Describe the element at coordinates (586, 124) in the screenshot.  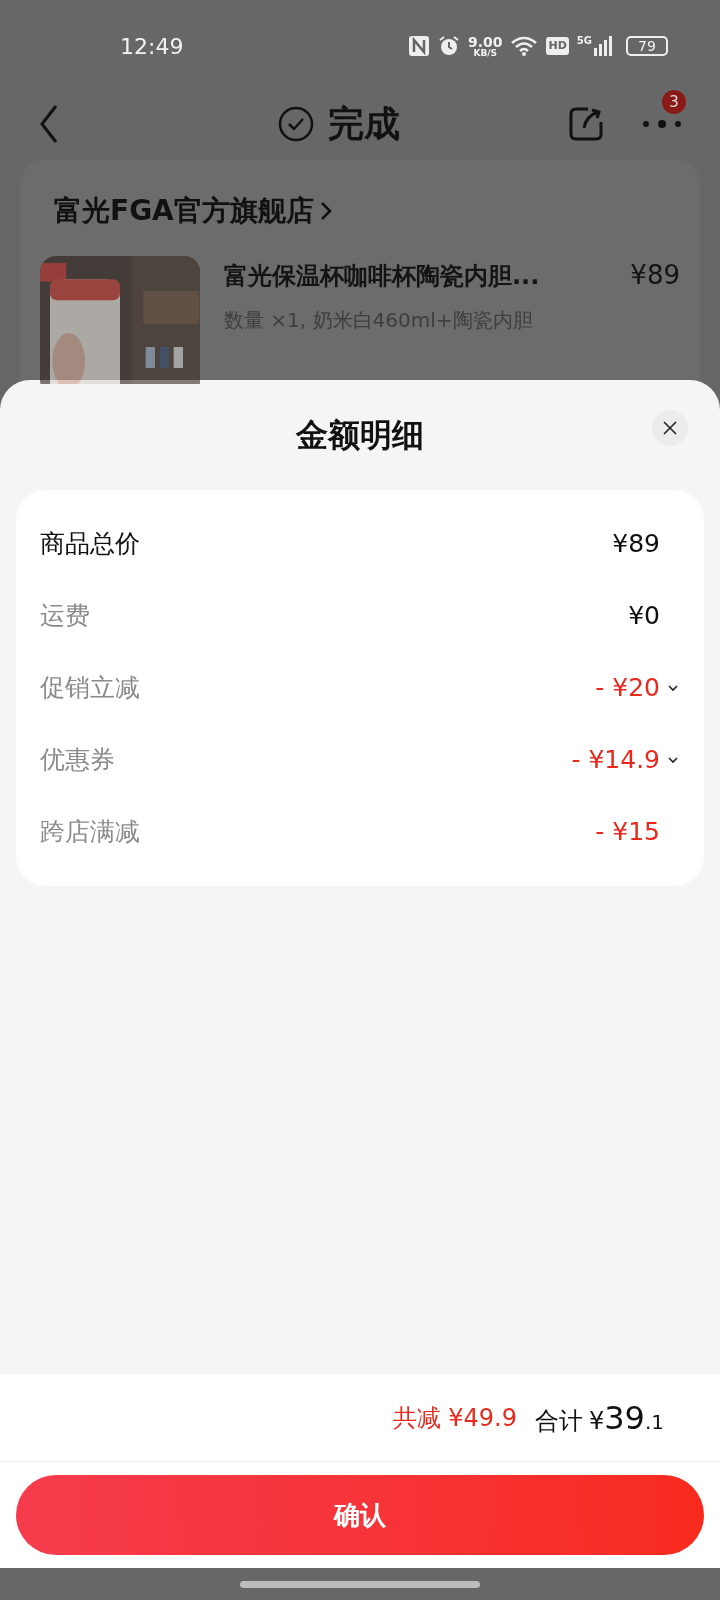
I see `share-icon` at that location.